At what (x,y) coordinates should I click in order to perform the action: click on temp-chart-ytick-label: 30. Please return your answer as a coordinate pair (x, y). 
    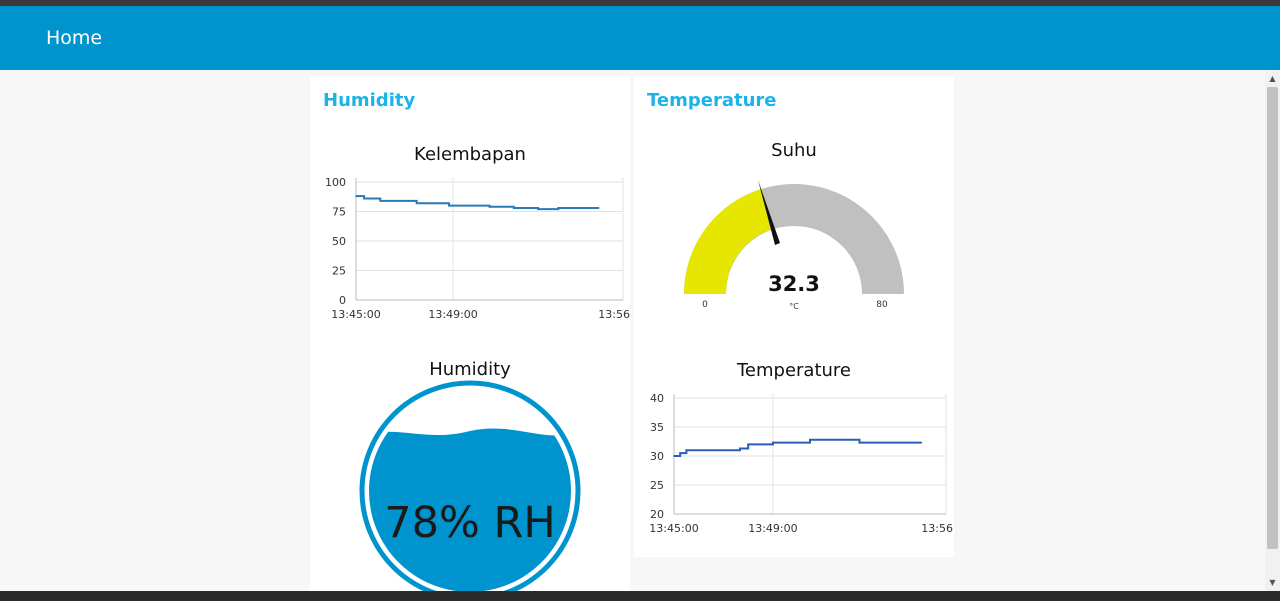
    Looking at the image, I should click on (657, 456).